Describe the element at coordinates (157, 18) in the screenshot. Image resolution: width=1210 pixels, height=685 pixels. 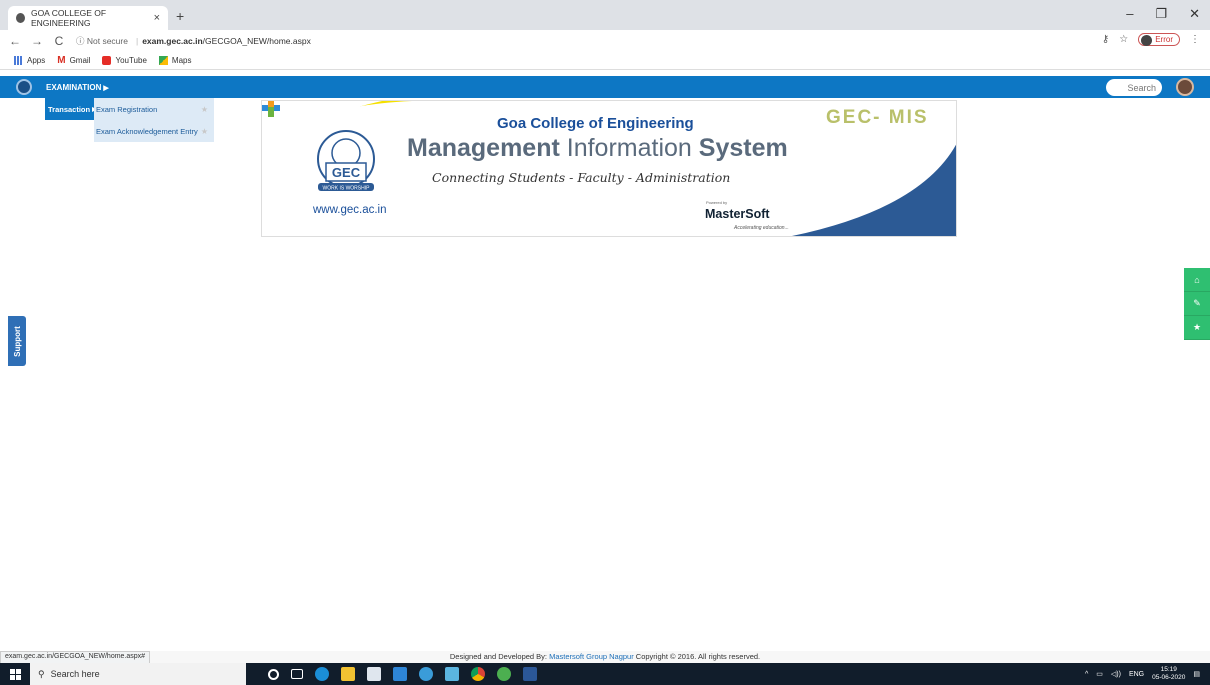
I see `tab-close-icon: ×` at that location.